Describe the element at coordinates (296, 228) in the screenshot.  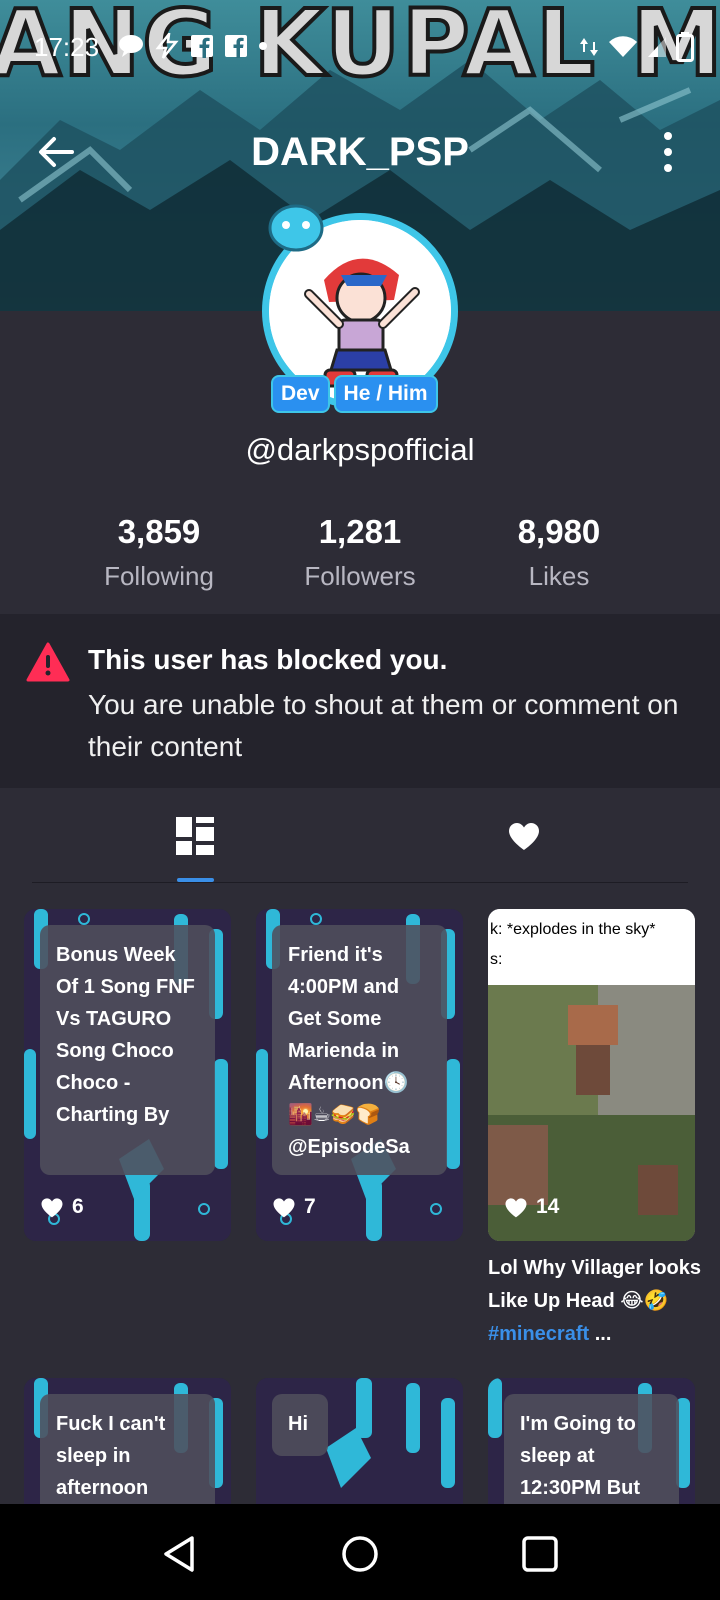
I see `gamepad-badge-icon` at that location.